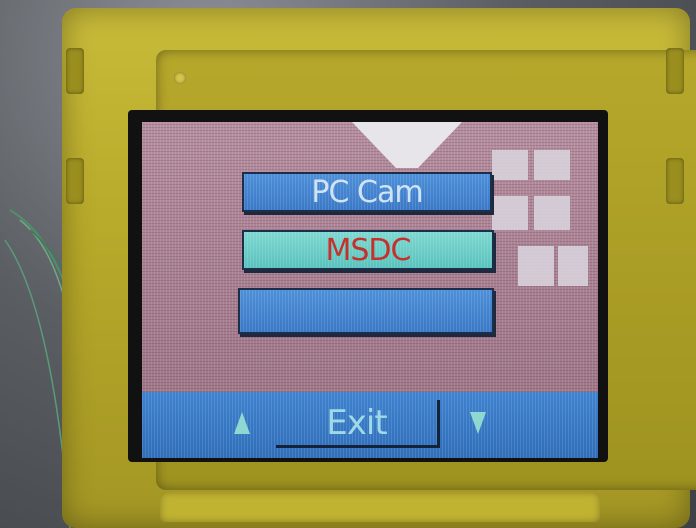  What do you see at coordinates (407, 145) in the screenshot?
I see `background-shape` at bounding box center [407, 145].